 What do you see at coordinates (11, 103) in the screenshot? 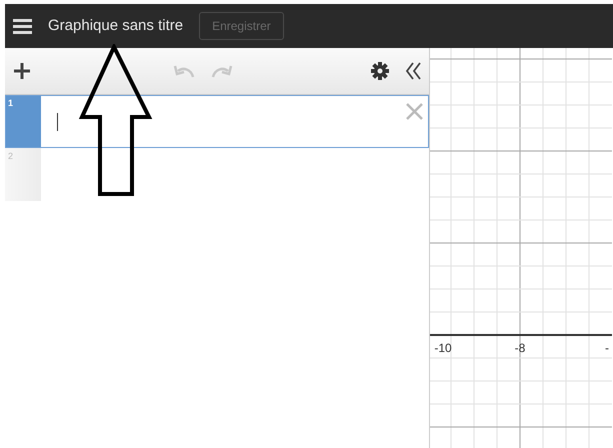
I see `row-number: 1` at bounding box center [11, 103].